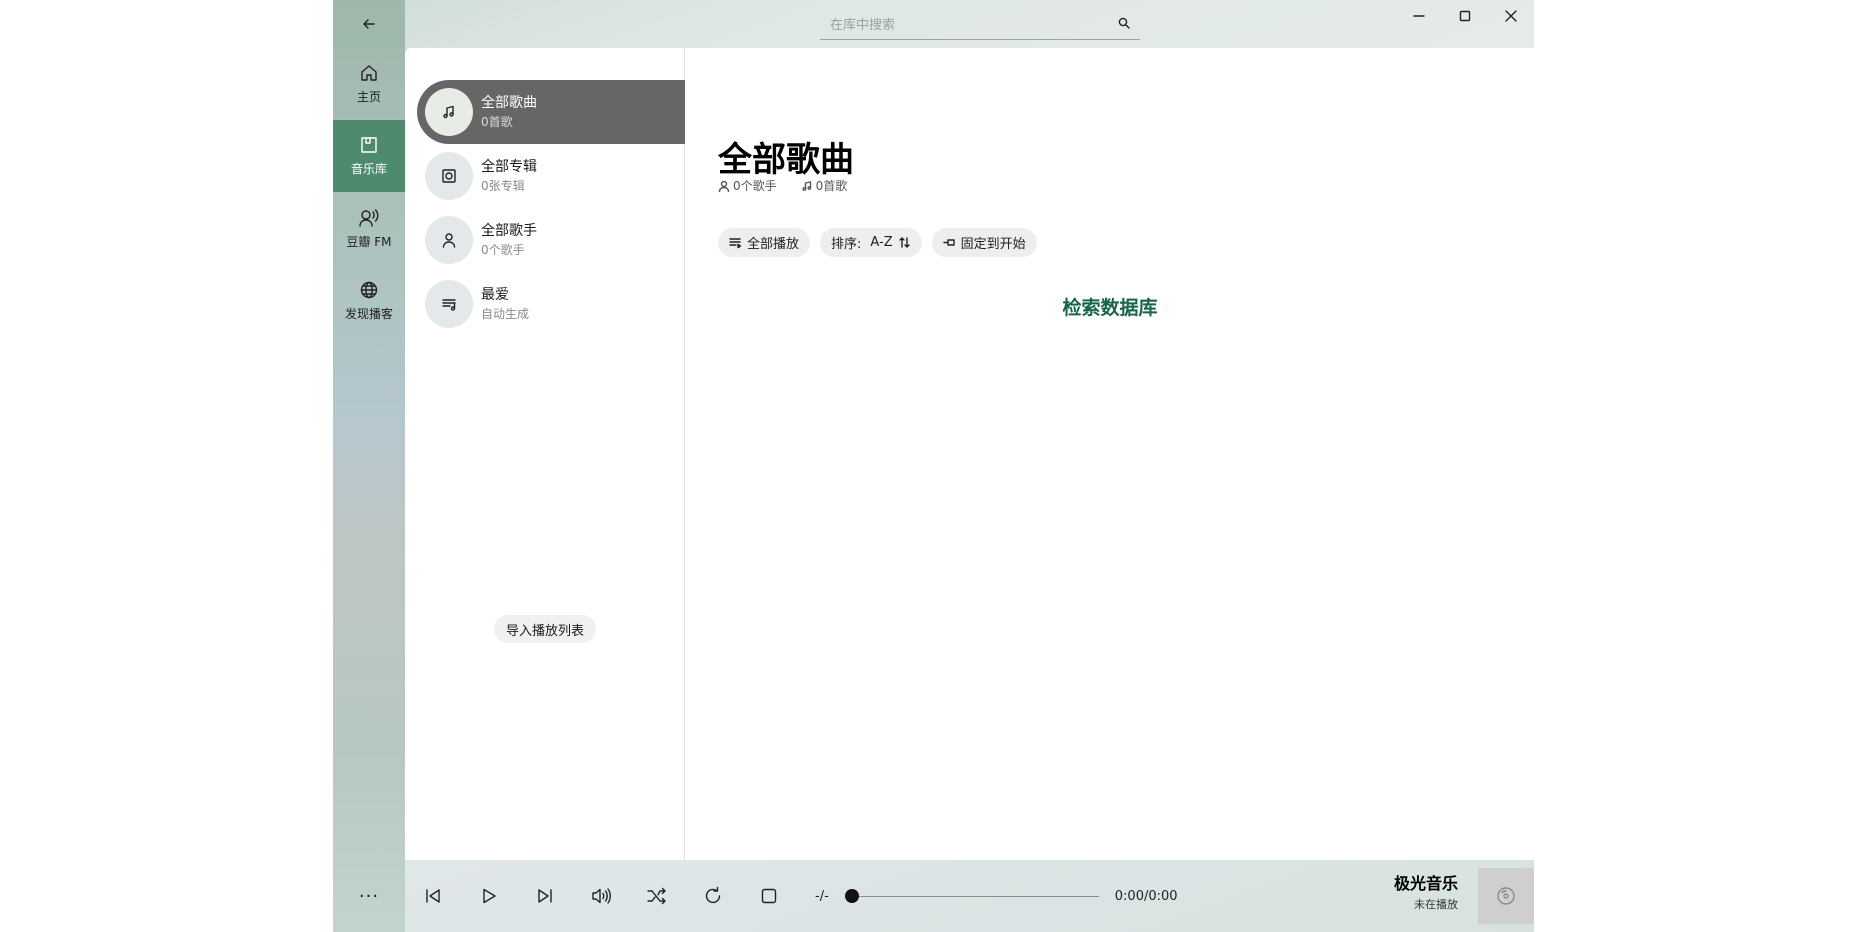 This screenshot has width=1864, height=932. Describe the element at coordinates (369, 896) in the screenshot. I see `more-button: ···` at that location.